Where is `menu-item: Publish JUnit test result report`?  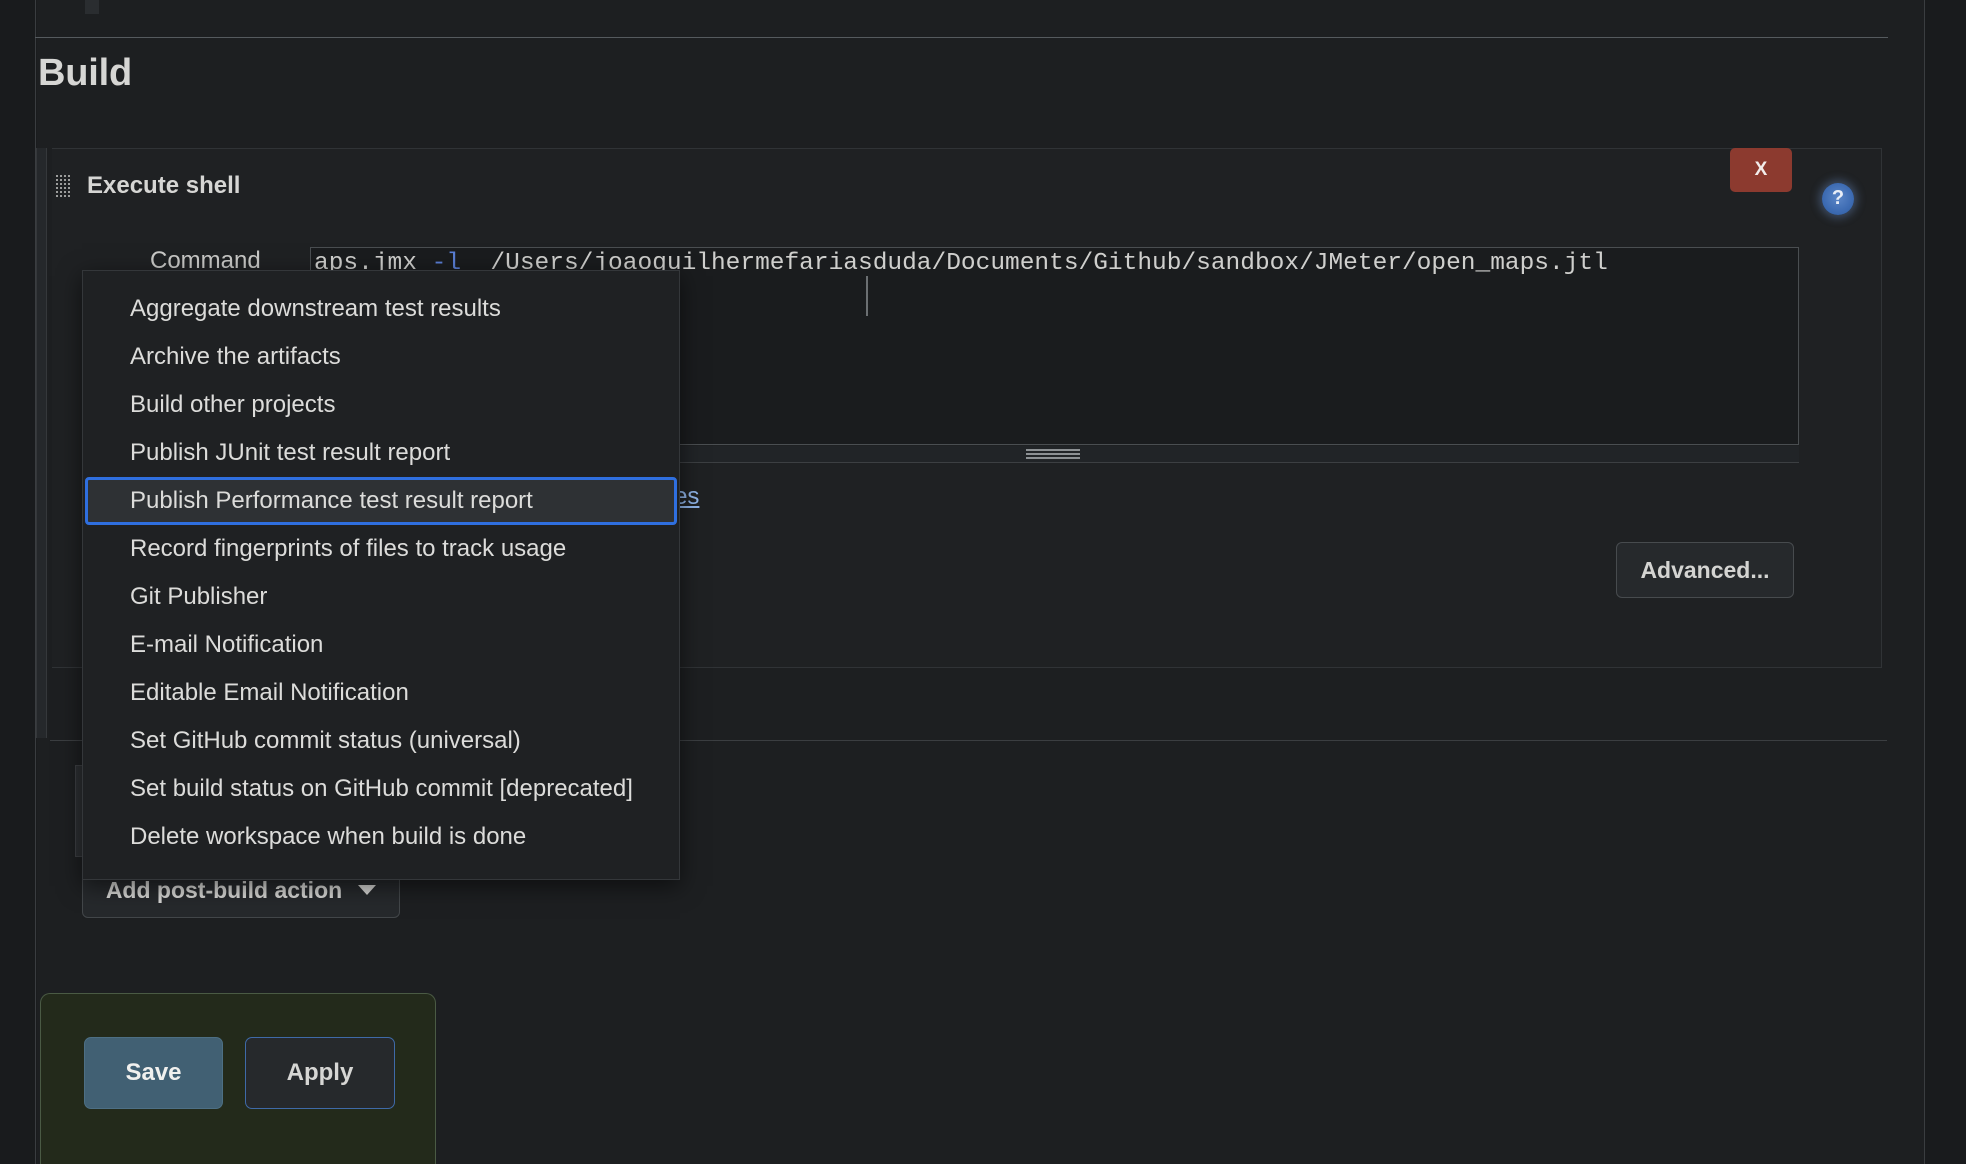
menu-item: Publish JUnit test result report is located at coordinates (381, 453).